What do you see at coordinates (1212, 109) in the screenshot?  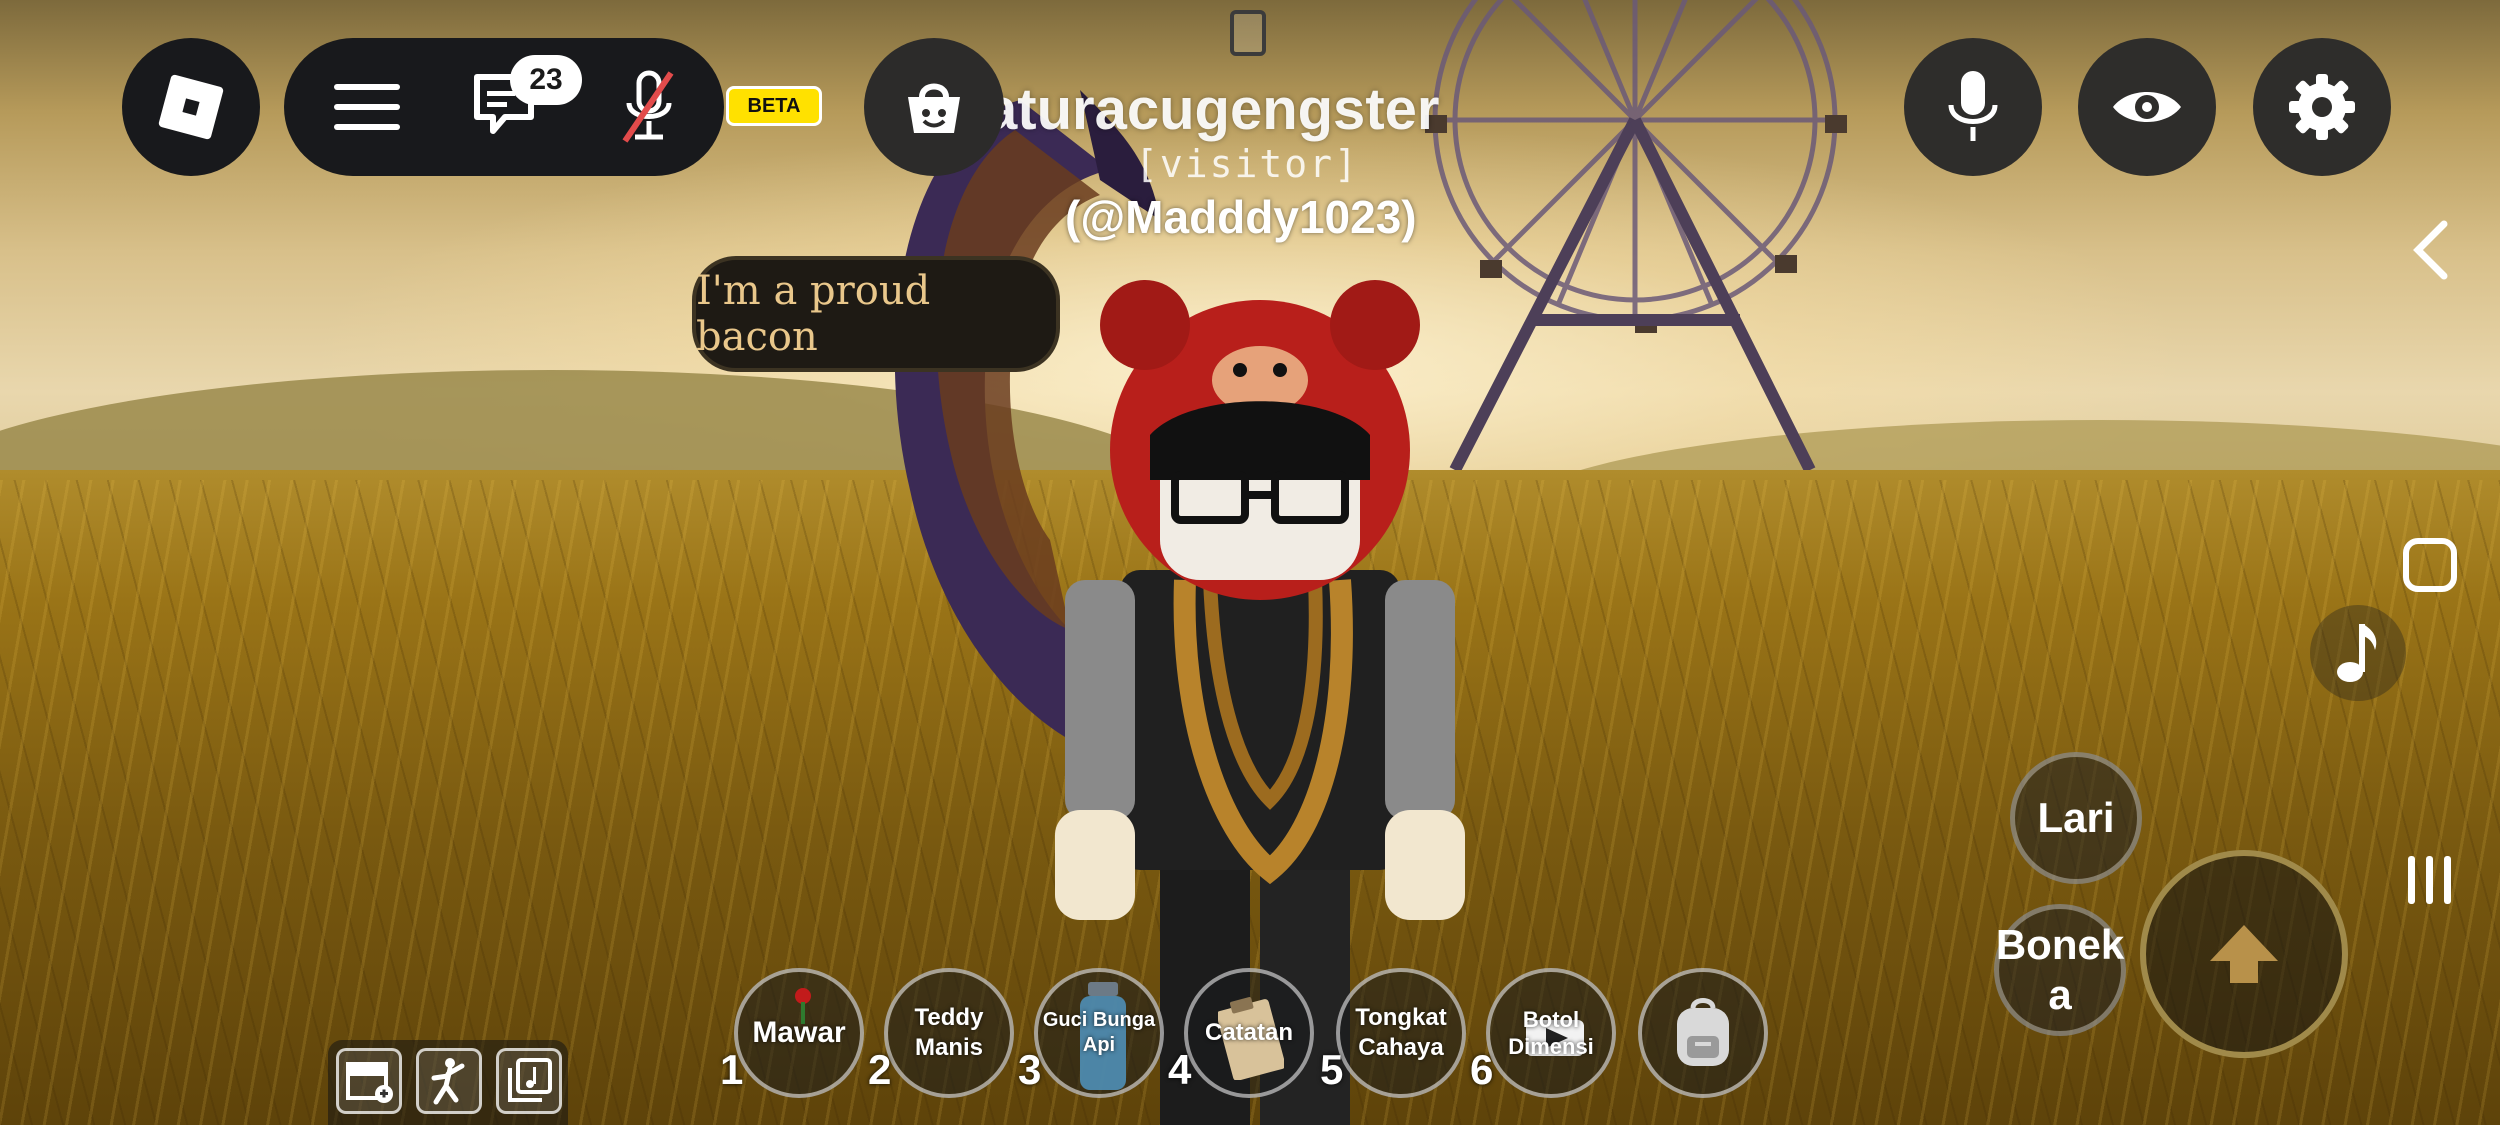 I see `player-display-name: aturacugengster` at bounding box center [1212, 109].